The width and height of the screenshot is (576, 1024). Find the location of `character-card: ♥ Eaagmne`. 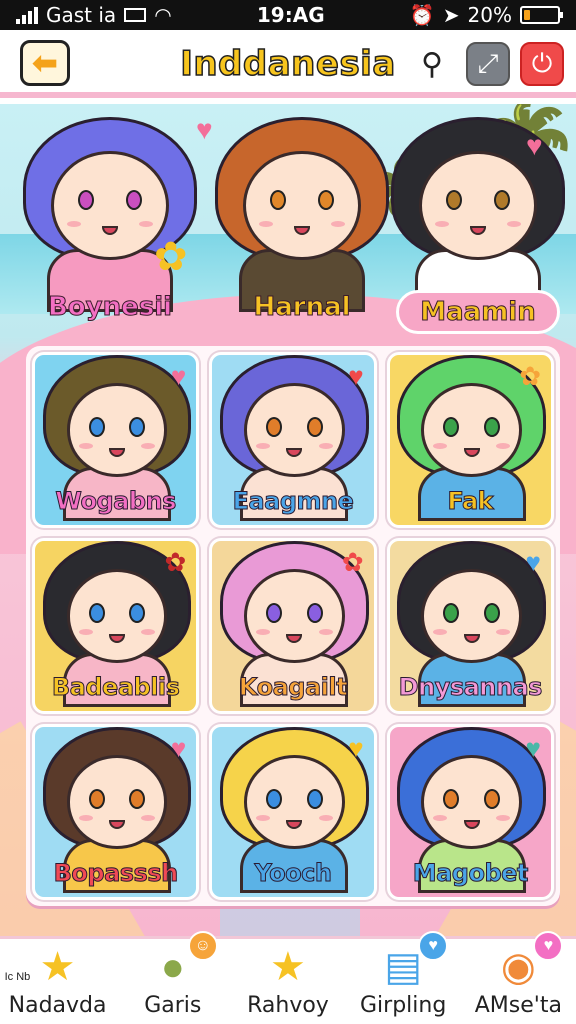

character-card: ♥ Eaagmne is located at coordinates (293, 440).